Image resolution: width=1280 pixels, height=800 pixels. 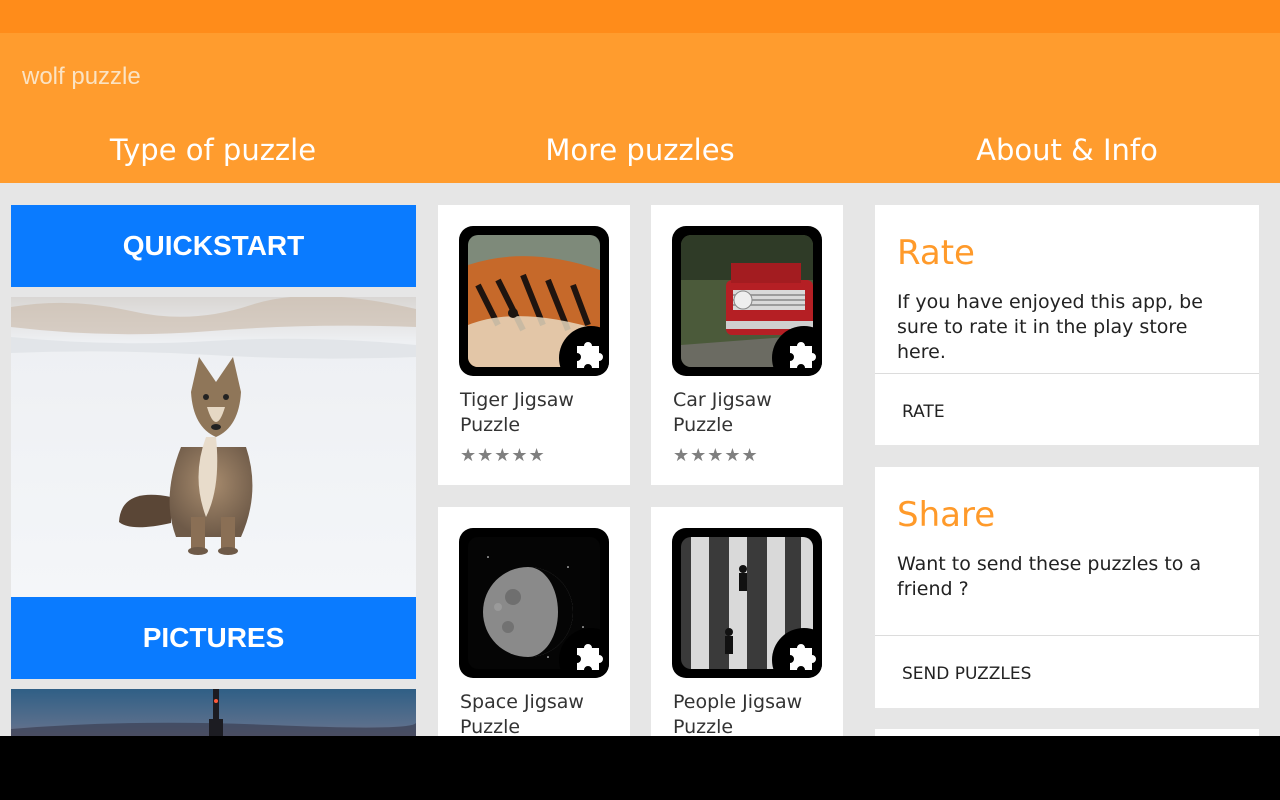 I want to click on status-bar, so click(x=640, y=16).